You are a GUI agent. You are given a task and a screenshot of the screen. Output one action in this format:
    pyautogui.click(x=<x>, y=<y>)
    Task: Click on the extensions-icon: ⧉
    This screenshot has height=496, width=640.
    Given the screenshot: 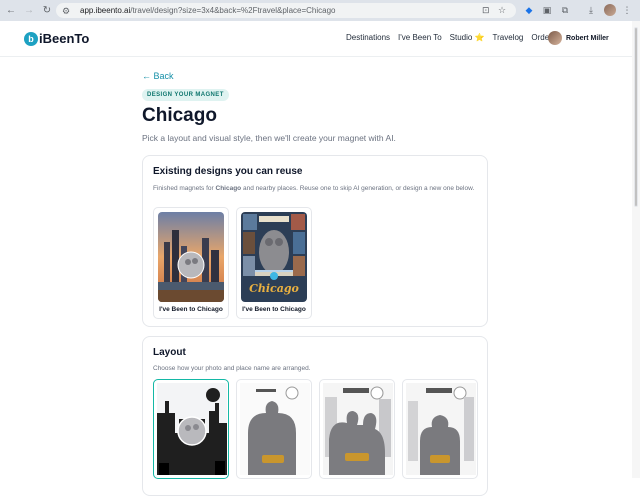 What is the action you would take?
    pyautogui.click(x=565, y=10)
    